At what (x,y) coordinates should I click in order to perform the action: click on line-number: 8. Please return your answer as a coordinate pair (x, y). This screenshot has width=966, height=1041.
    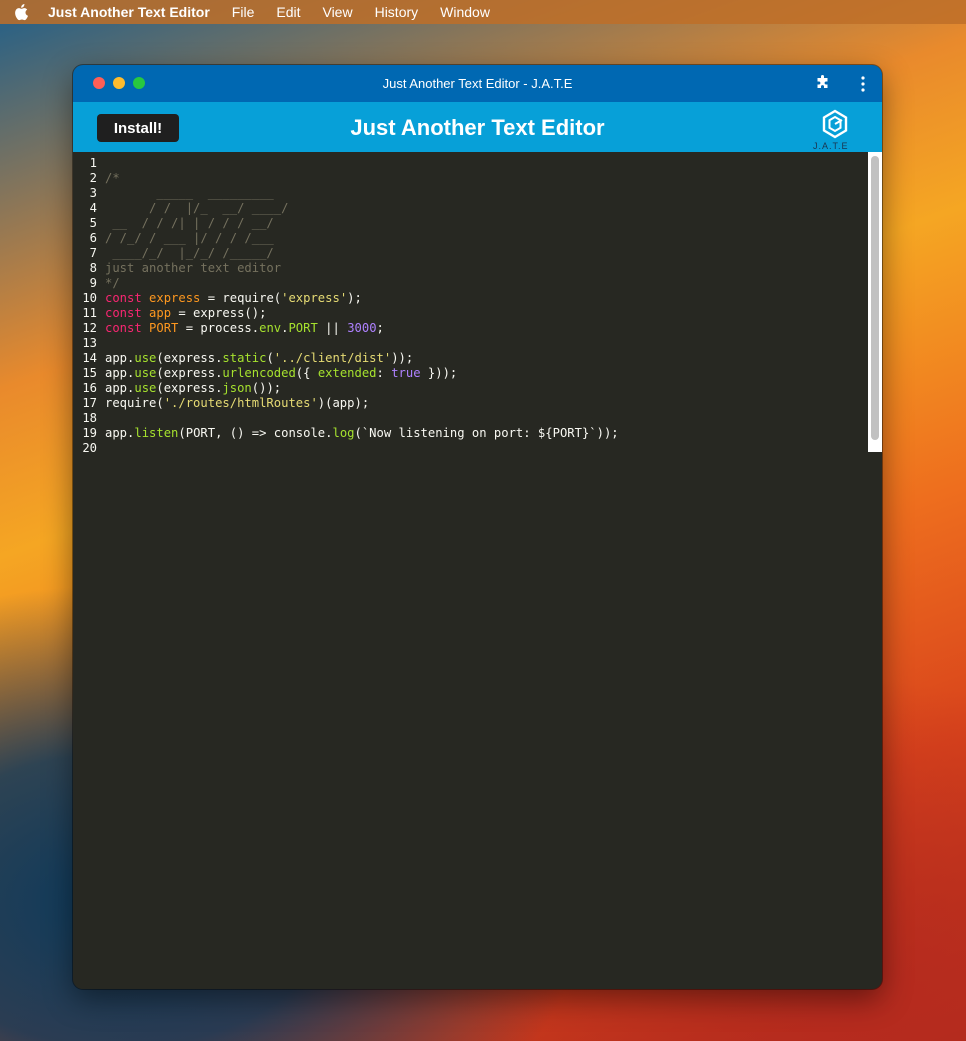
    Looking at the image, I should click on (93, 268).